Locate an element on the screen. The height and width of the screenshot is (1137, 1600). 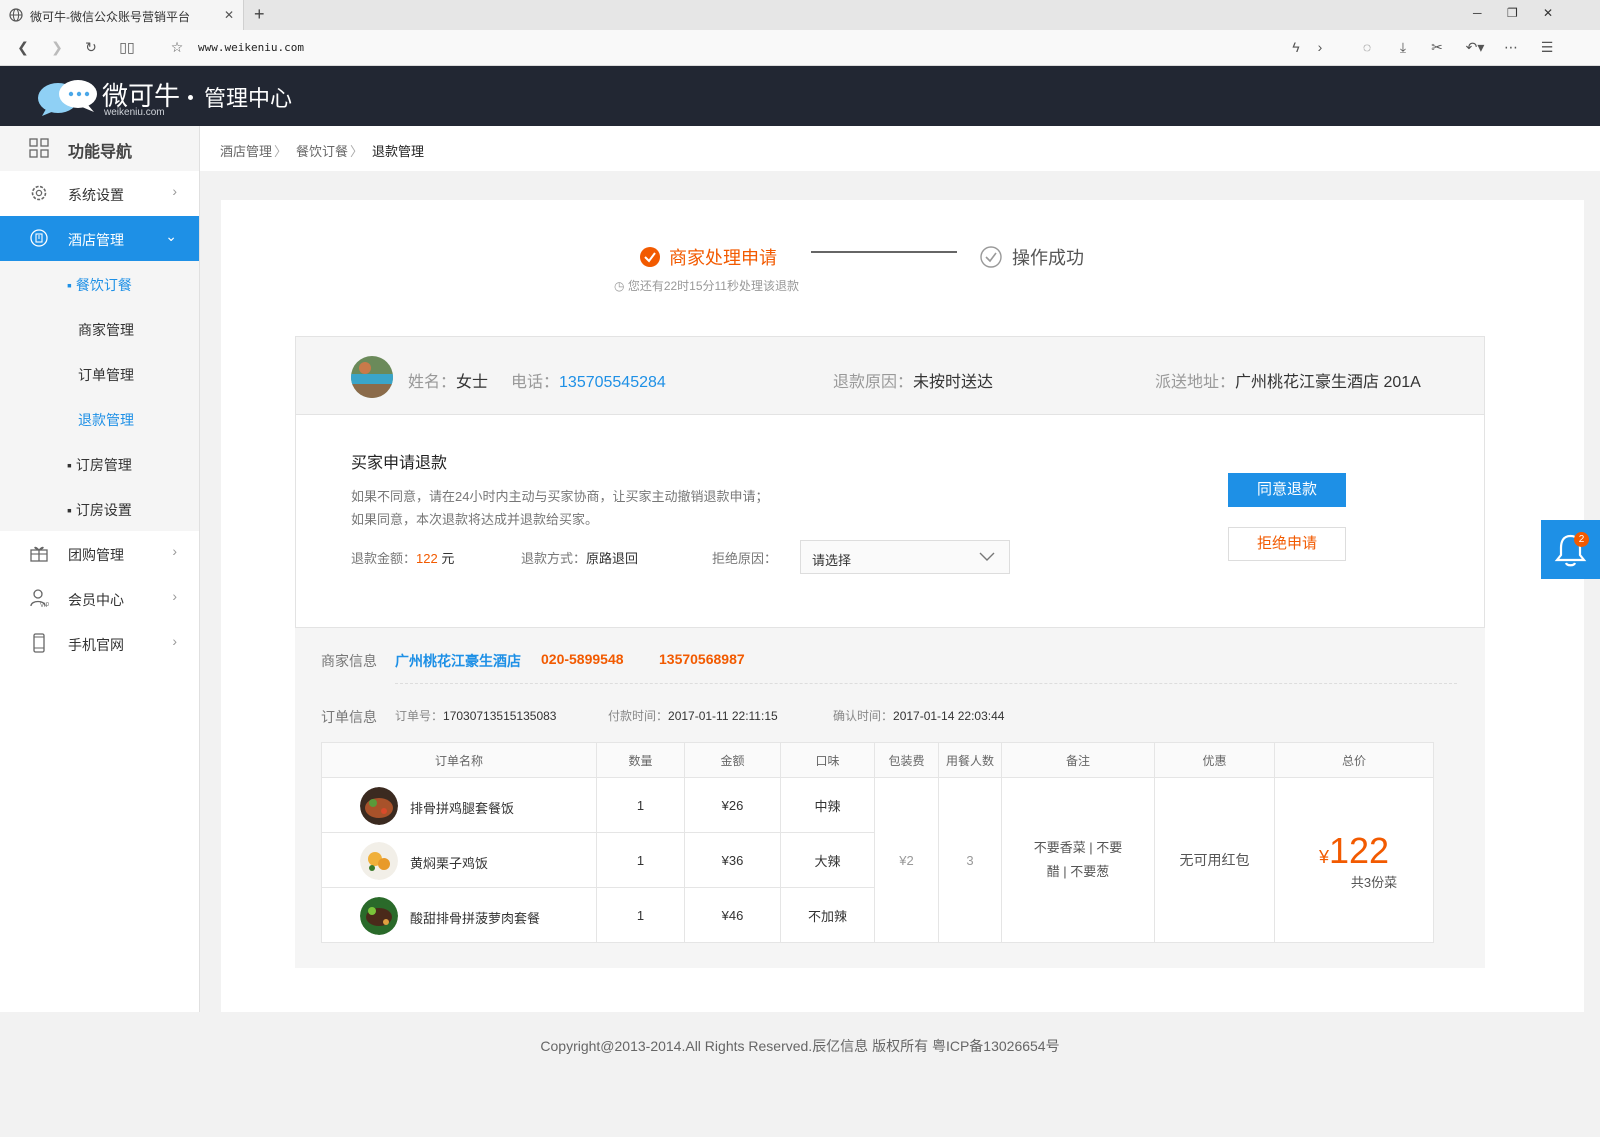
column-header: 订单名称 is located at coordinates (459, 760).